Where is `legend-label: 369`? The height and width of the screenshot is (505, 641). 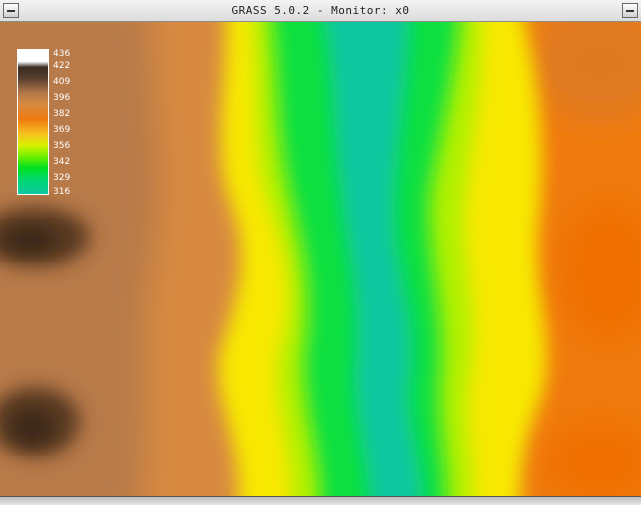 legend-label: 369 is located at coordinates (62, 130).